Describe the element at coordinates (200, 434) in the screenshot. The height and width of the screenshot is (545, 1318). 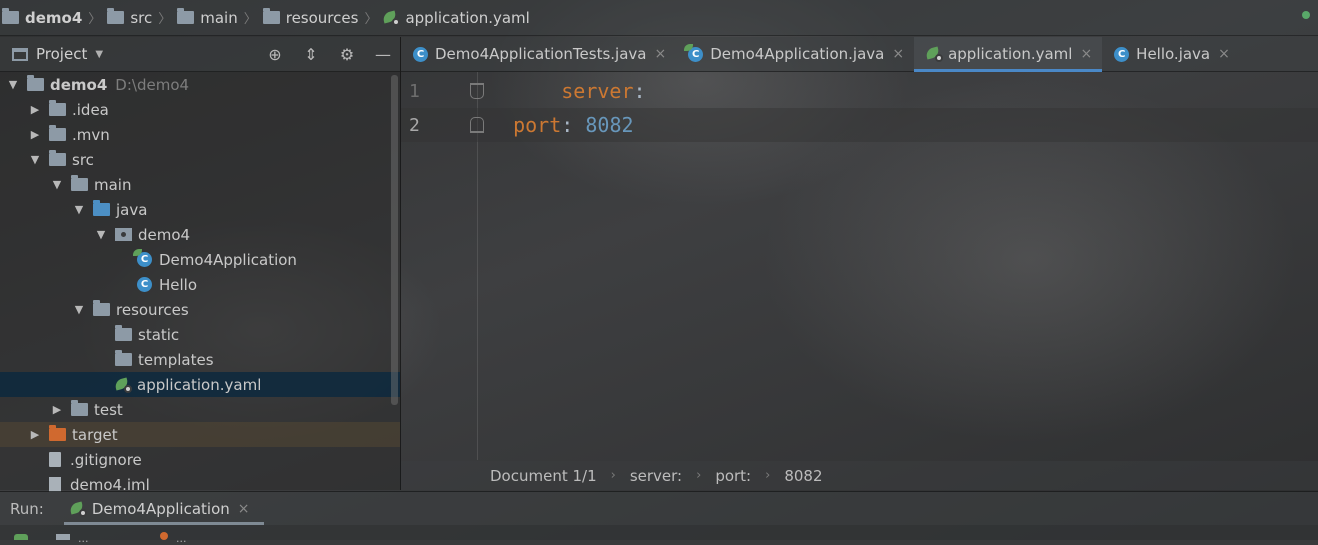
I see `tree-item-target: ▶ target` at that location.